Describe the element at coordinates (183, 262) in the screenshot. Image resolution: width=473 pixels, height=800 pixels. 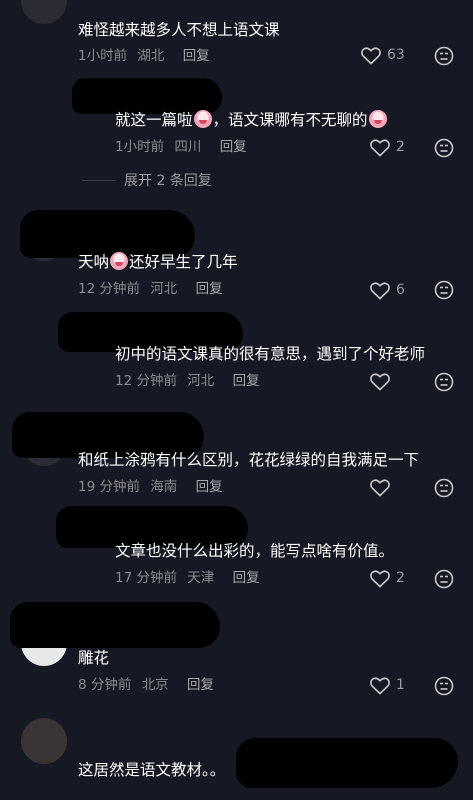
I see `comment-text-part: 还好早生了几年` at that location.